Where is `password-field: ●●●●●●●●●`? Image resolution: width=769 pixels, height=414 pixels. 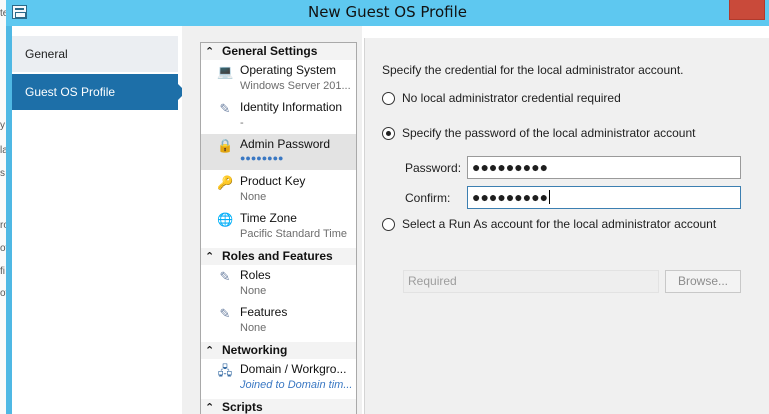 password-field: ●●●●●●●●● is located at coordinates (604, 167).